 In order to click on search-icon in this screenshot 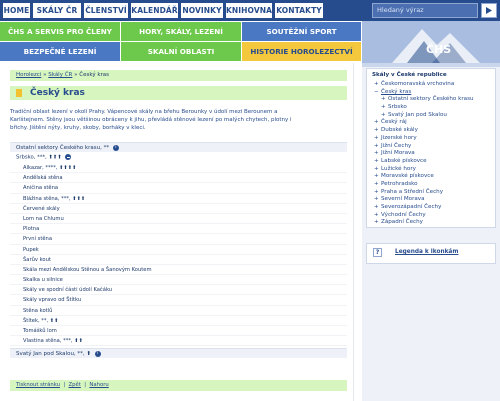, I will do `click(489, 10)`.